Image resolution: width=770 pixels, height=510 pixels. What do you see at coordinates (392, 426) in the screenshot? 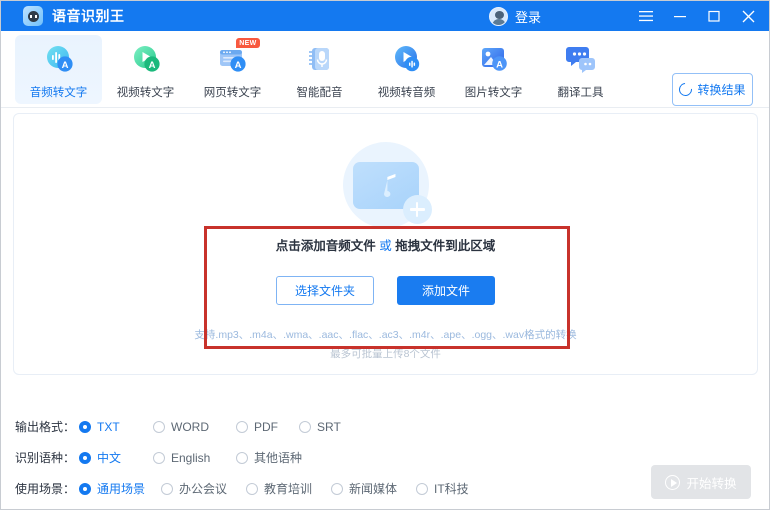
I see `output-format-row: 输出格式： TXT WORD PDF SRT` at bounding box center [392, 426].